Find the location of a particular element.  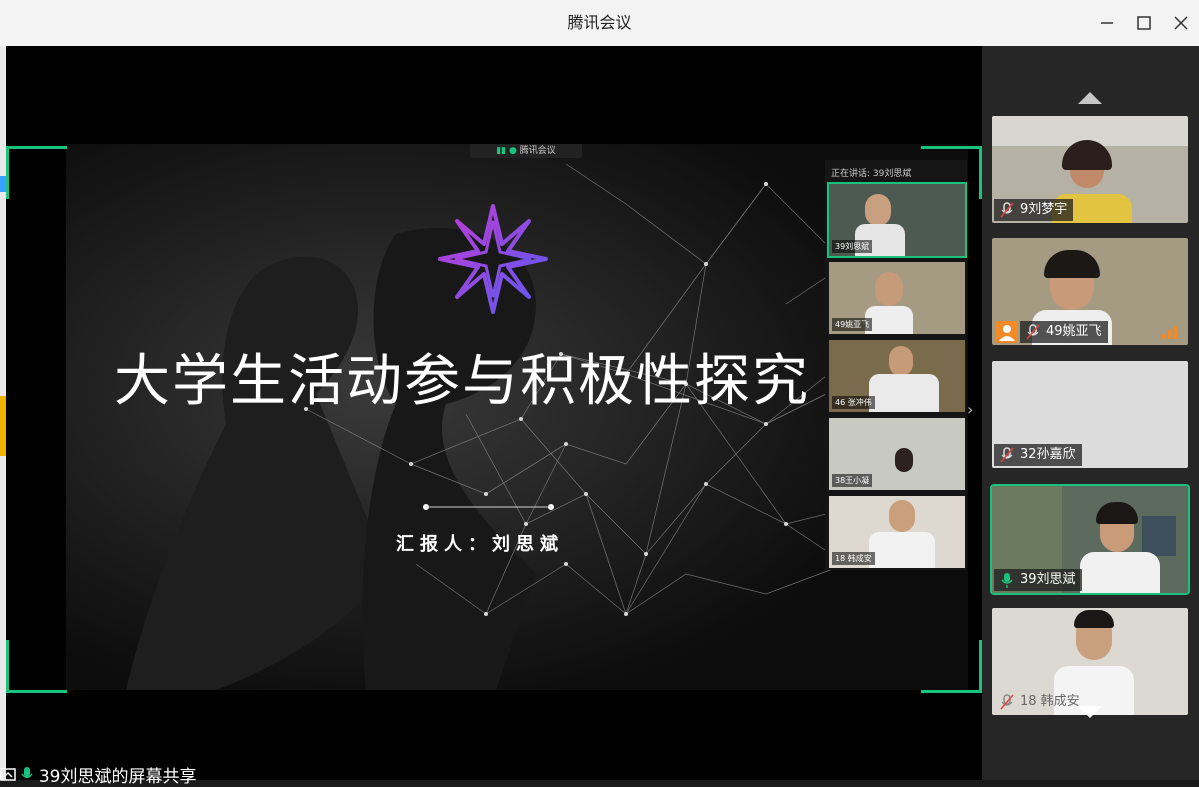

inner-tile: 46 张冲伟 is located at coordinates (897, 376).